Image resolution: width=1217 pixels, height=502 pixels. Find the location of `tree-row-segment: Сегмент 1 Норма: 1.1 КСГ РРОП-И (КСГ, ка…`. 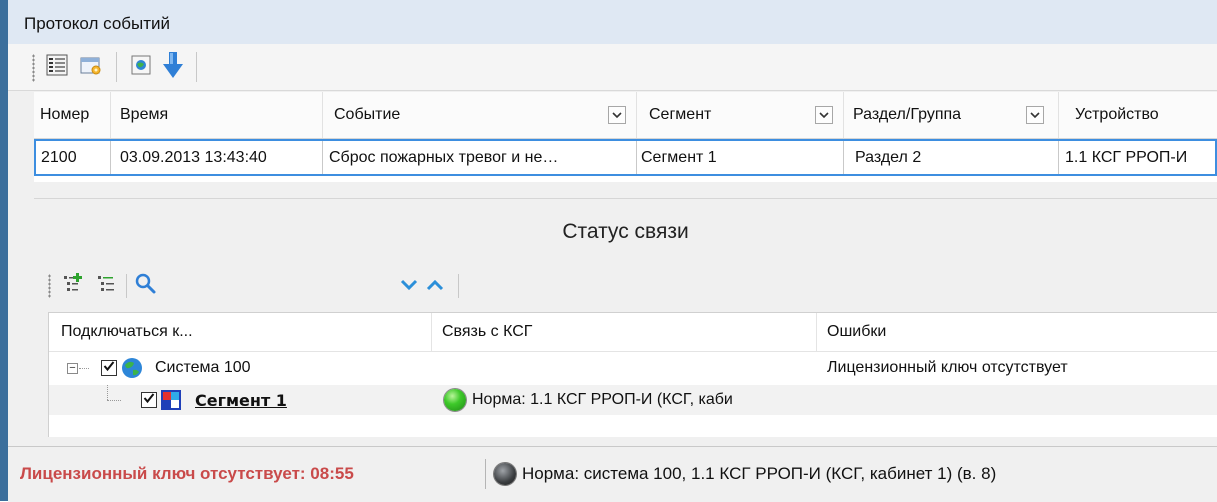

tree-row-segment: Сегмент 1 Норма: 1.1 КСГ РРОП-И (КСГ, ка… is located at coordinates (633, 400).